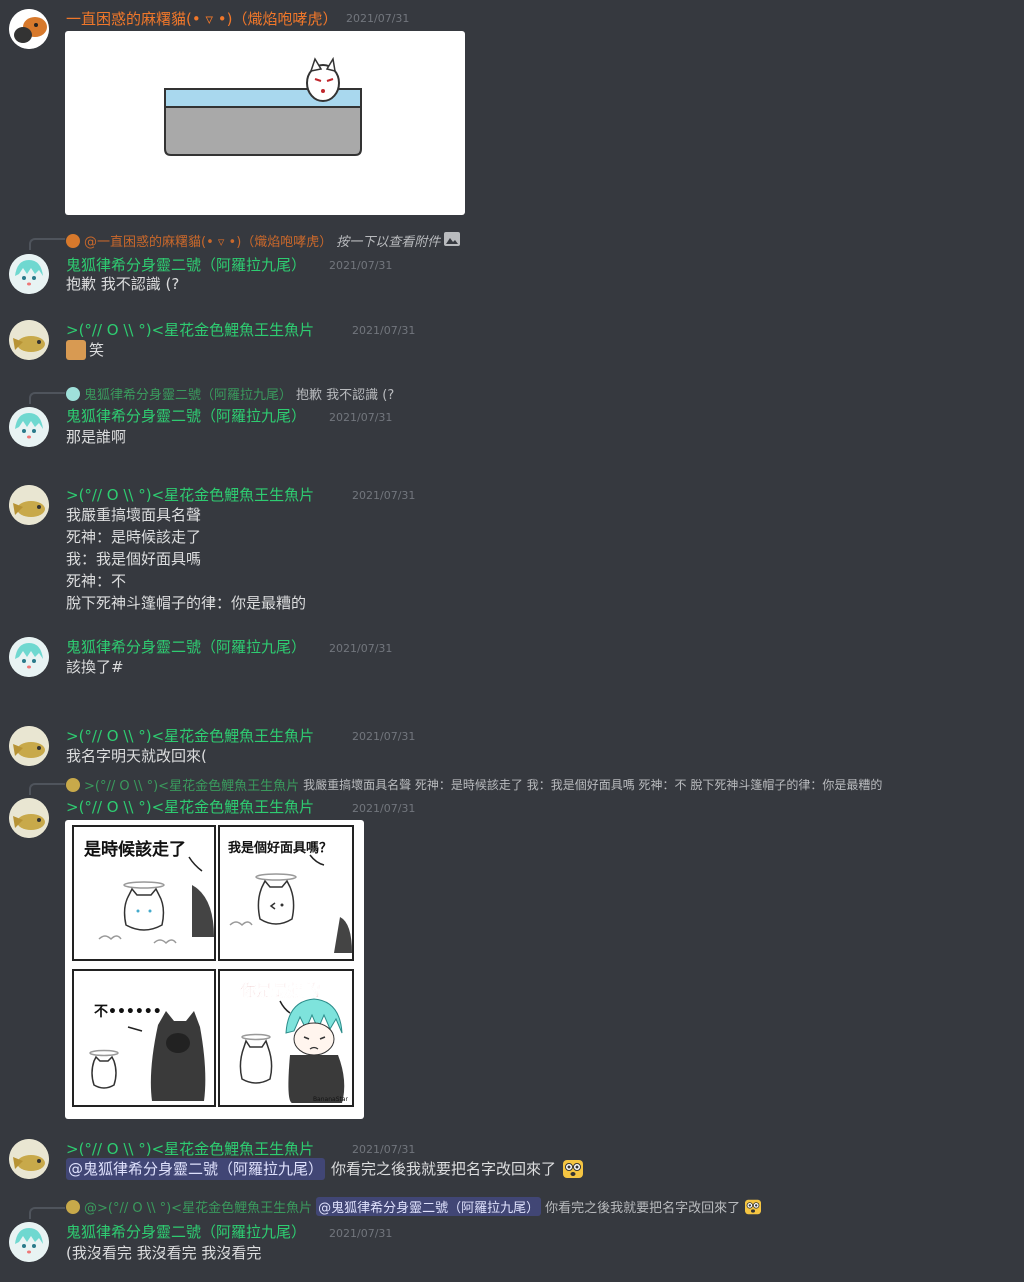 Image resolution: width=1024 pixels, height=1282 pixels. What do you see at coordinates (186, 603) in the screenshot?
I see `message-line: 脫下死神斗篷帽子的律：你是最糟的` at bounding box center [186, 603].